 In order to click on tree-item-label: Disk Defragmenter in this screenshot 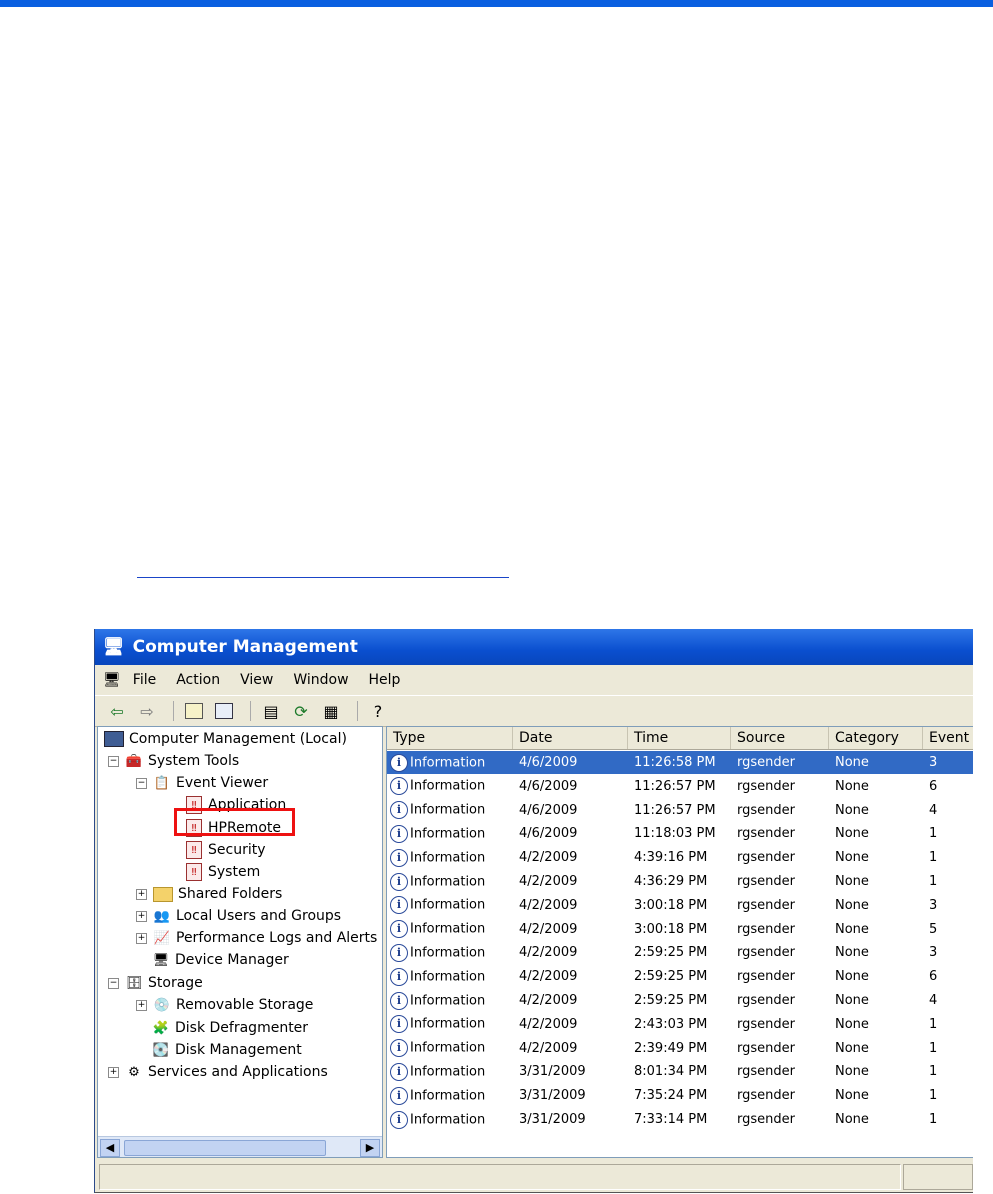, I will do `click(242, 1028)`.